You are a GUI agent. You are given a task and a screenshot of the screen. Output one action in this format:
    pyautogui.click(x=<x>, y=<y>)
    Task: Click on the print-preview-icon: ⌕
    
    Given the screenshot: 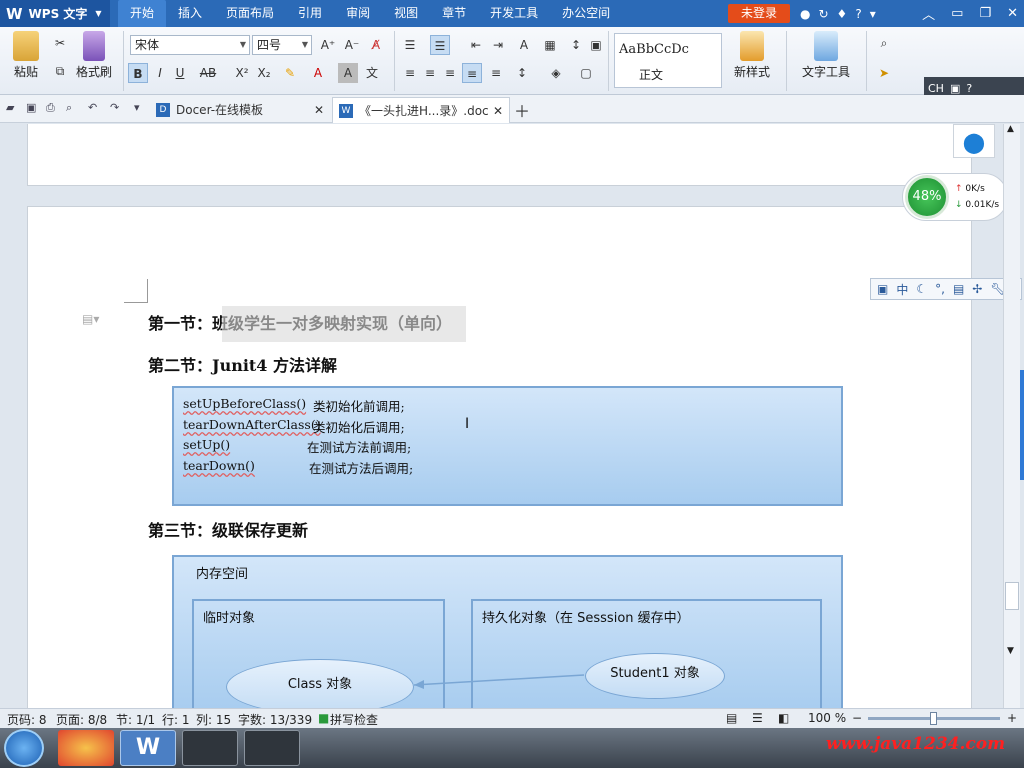 What is the action you would take?
    pyautogui.click(x=74, y=109)
    